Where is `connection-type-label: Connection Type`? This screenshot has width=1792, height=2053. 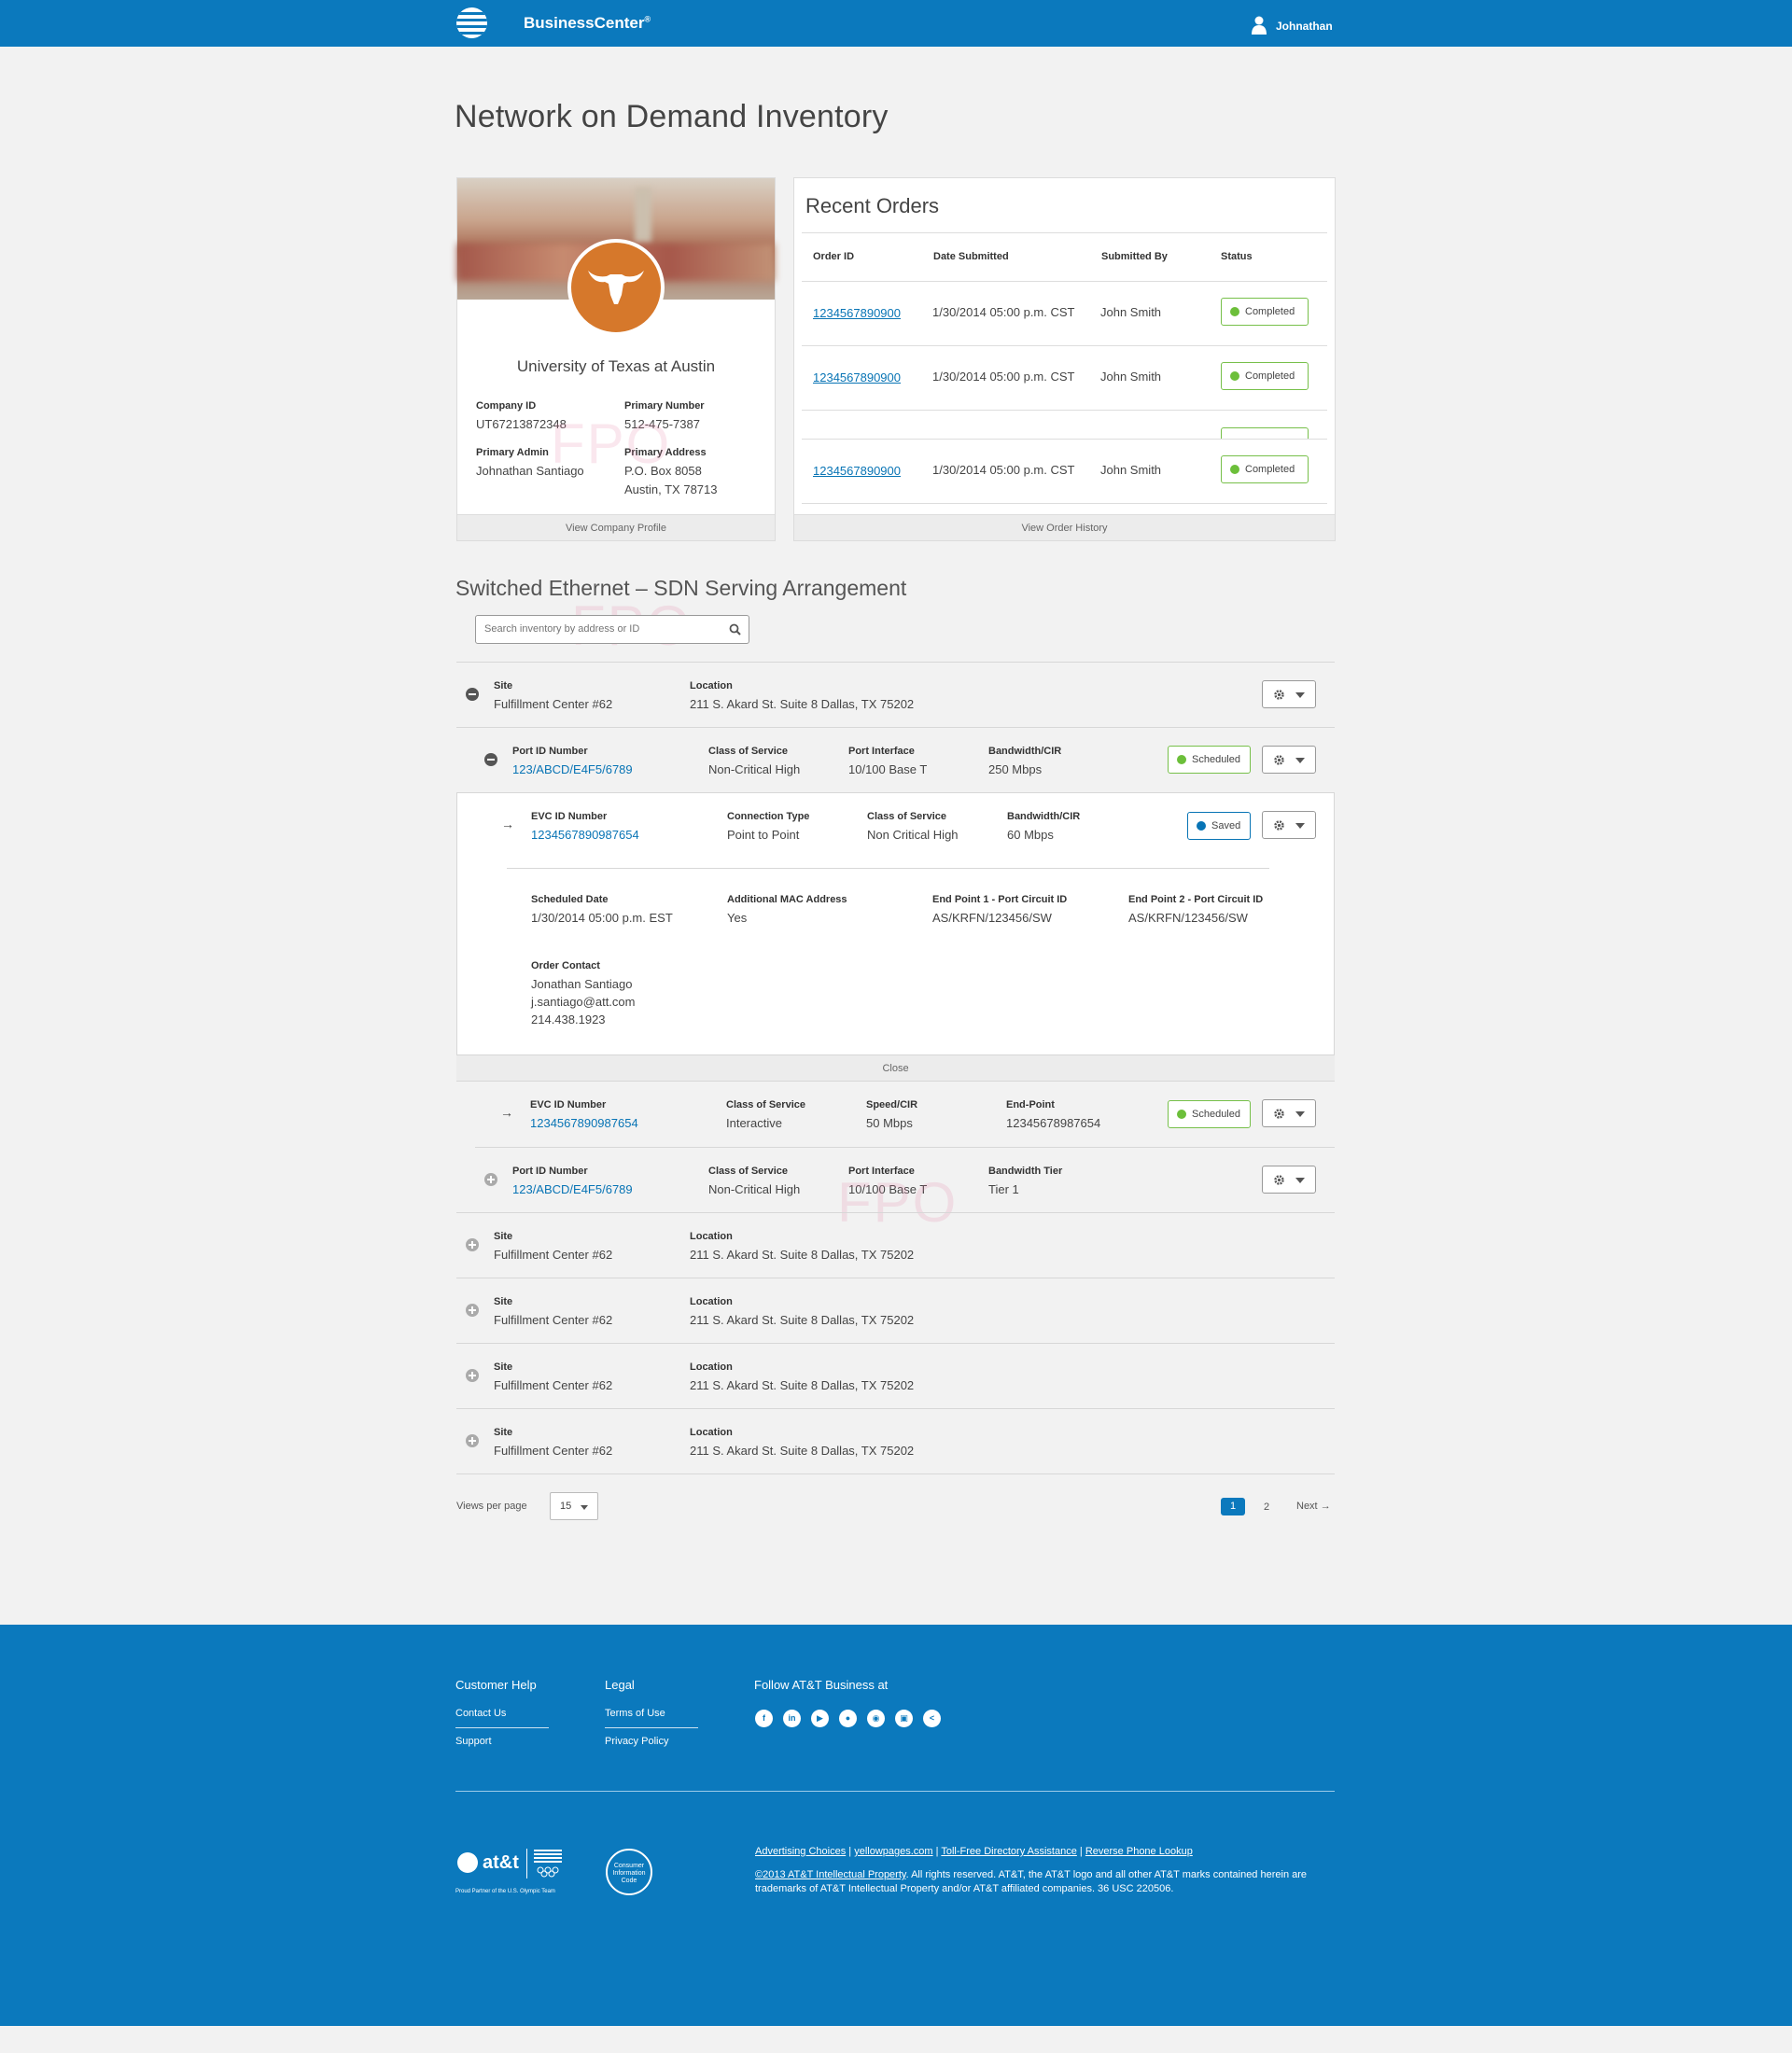 connection-type-label: Connection Type is located at coordinates (768, 816).